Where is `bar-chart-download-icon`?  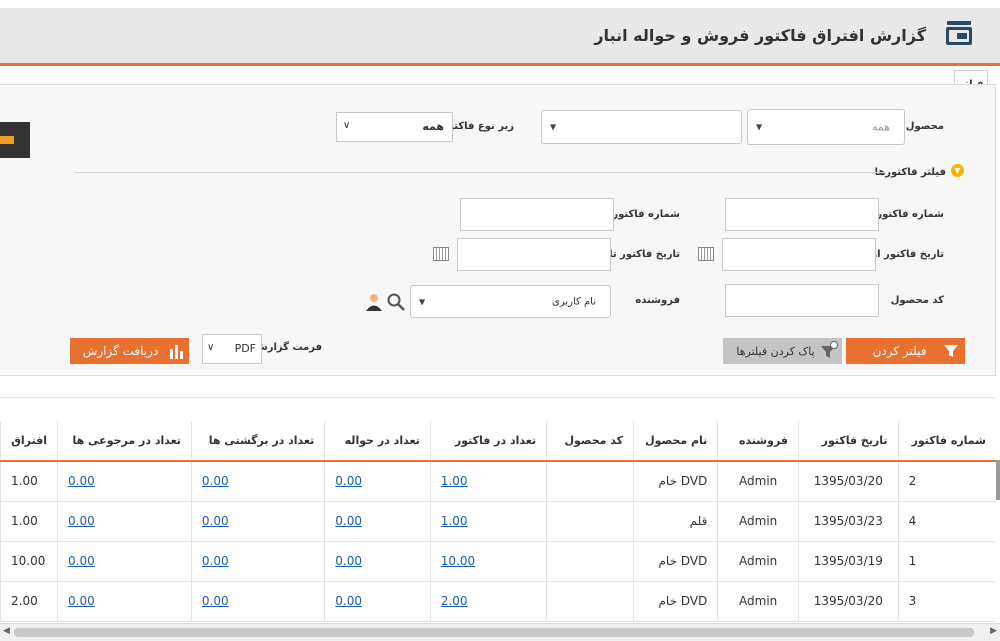
bar-chart-download-icon is located at coordinates (176, 352).